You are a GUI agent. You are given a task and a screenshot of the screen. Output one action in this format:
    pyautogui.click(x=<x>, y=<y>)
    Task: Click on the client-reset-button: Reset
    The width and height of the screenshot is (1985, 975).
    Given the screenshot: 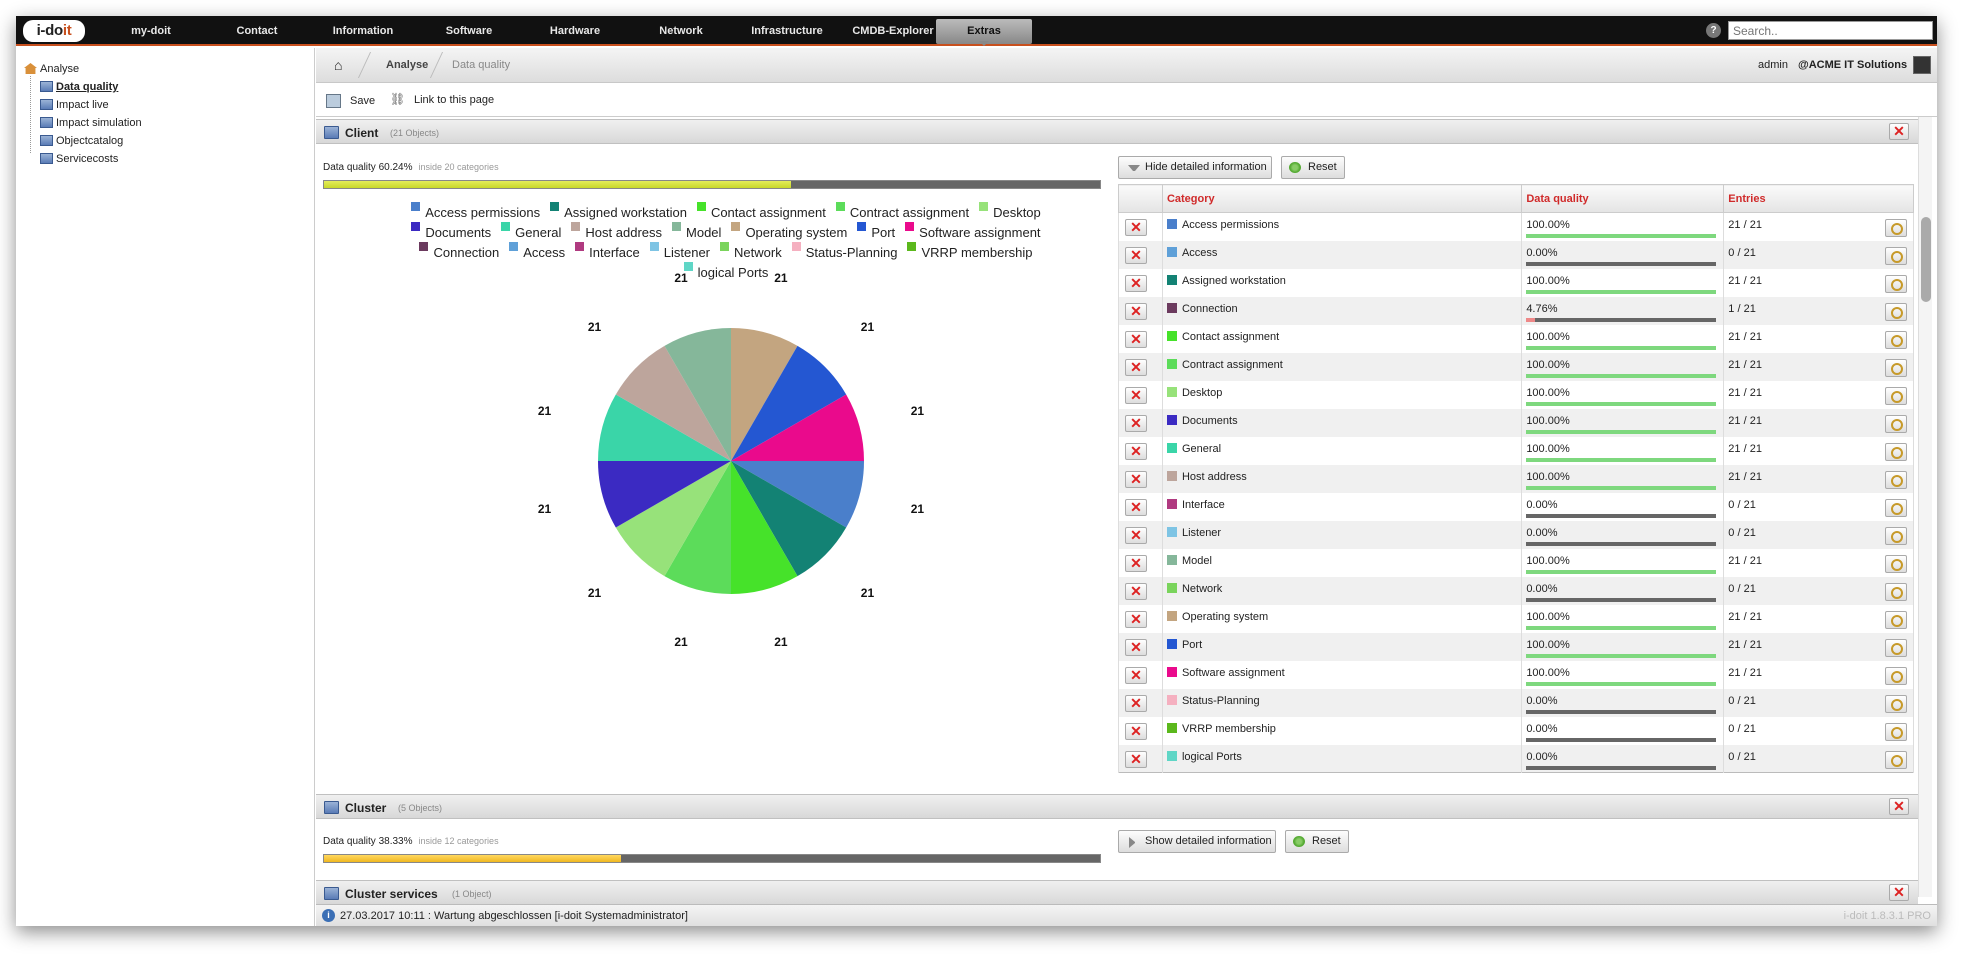 What is the action you would take?
    pyautogui.click(x=1313, y=167)
    